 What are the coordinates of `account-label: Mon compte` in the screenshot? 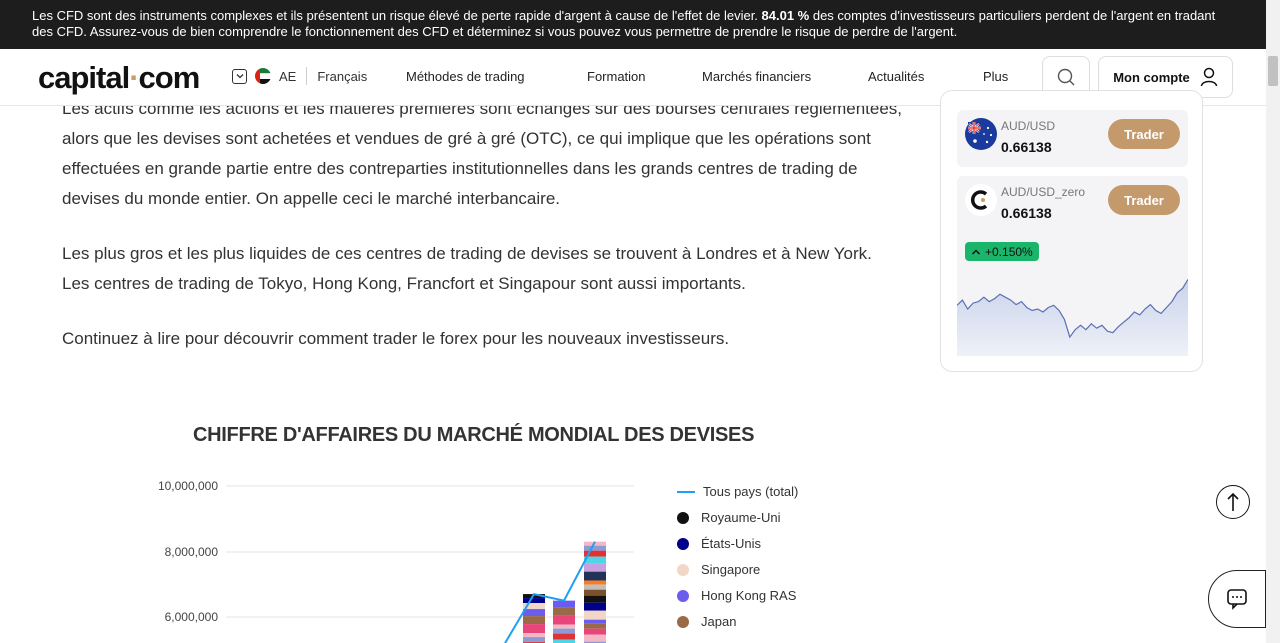 It's located at (1151, 77).